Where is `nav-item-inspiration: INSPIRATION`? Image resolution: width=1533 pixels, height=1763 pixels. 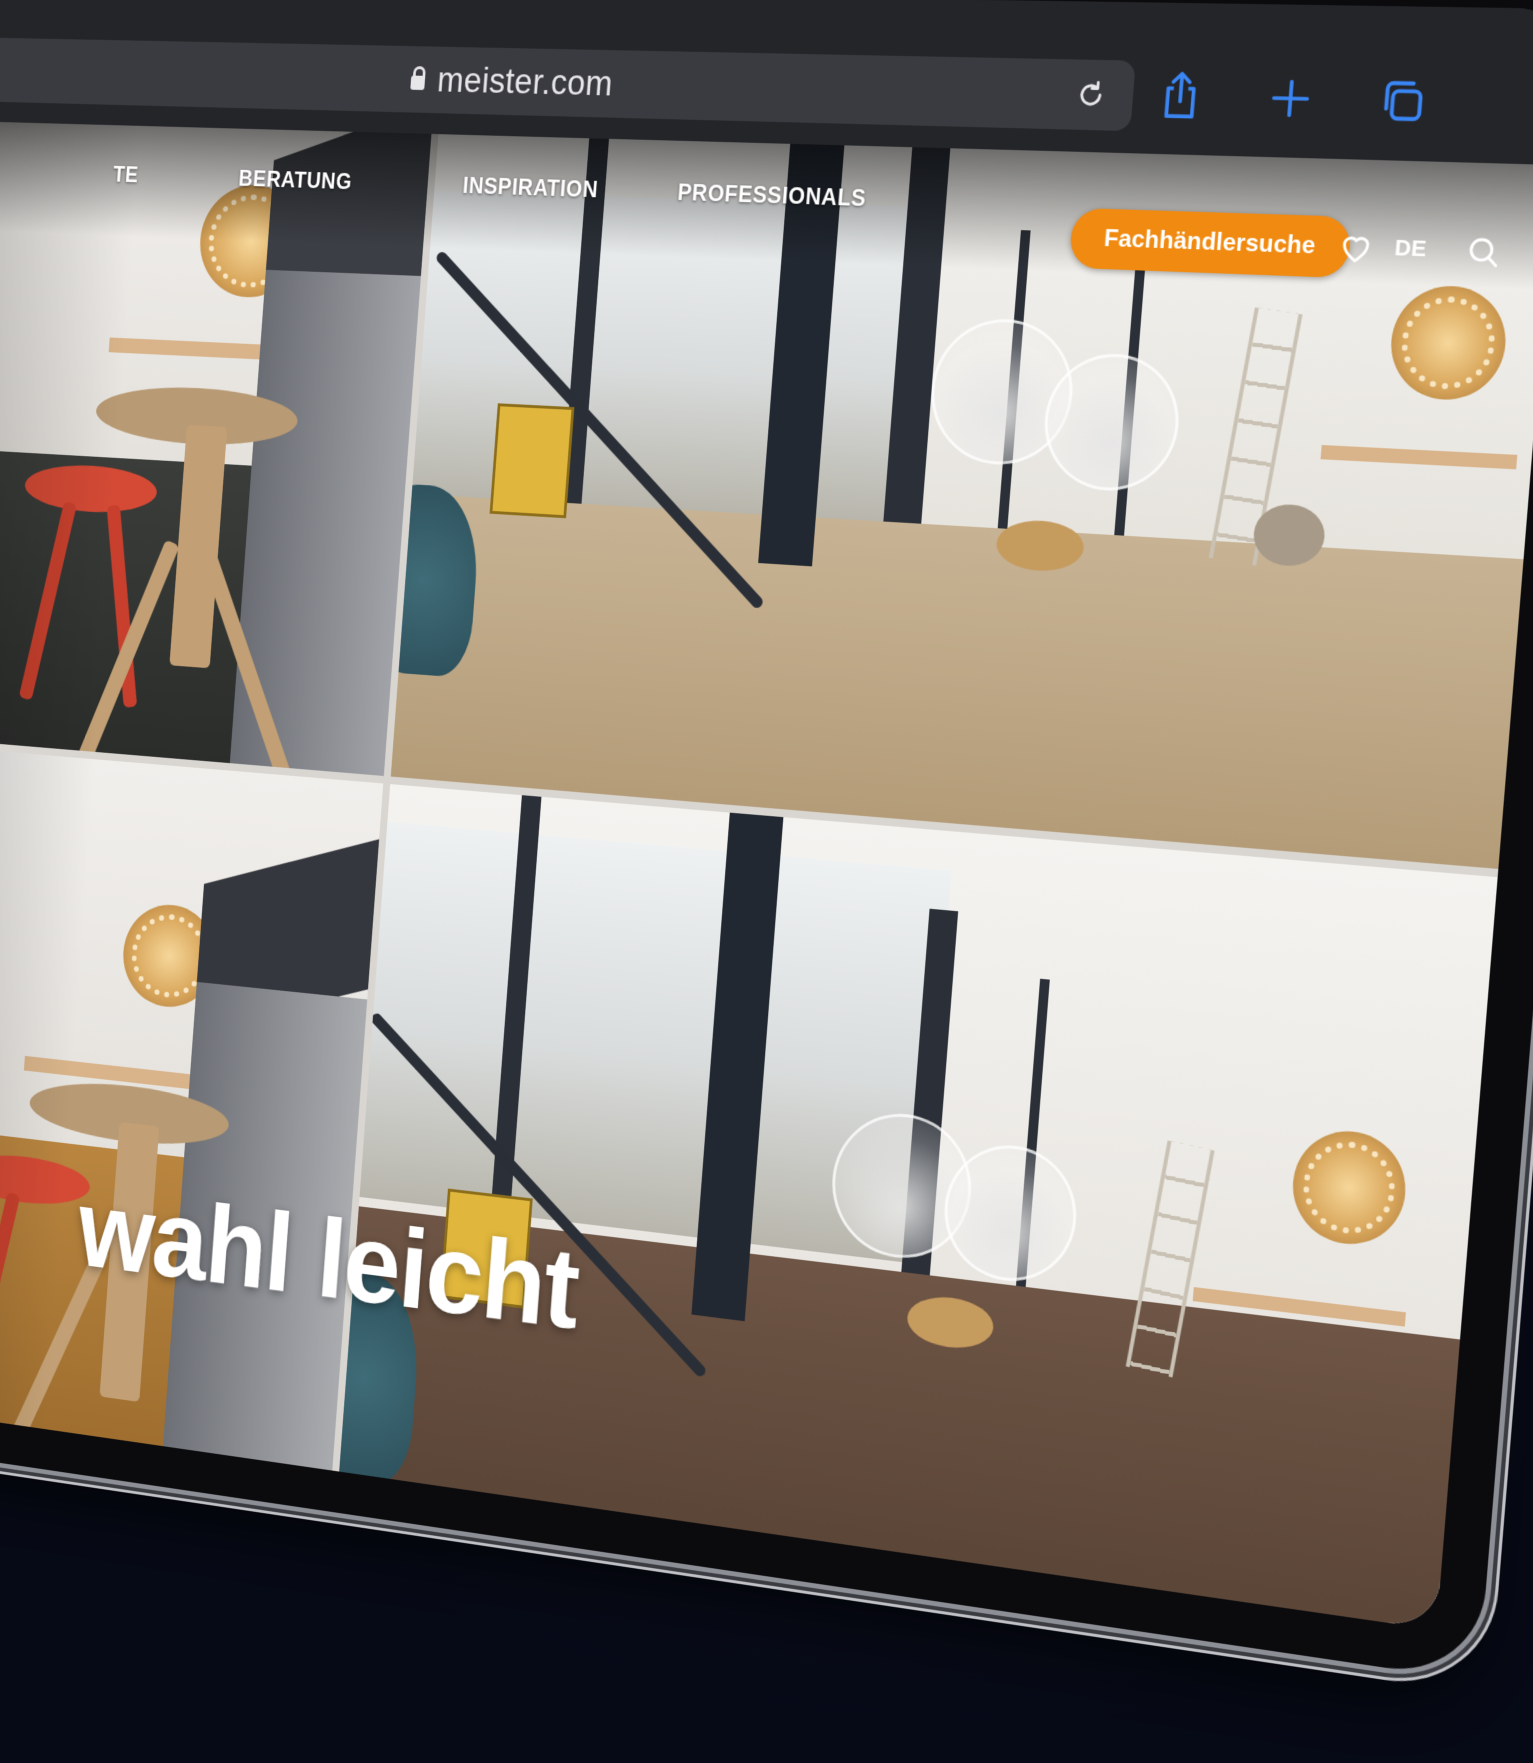
nav-item-inspiration: INSPIRATION is located at coordinates (530, 188).